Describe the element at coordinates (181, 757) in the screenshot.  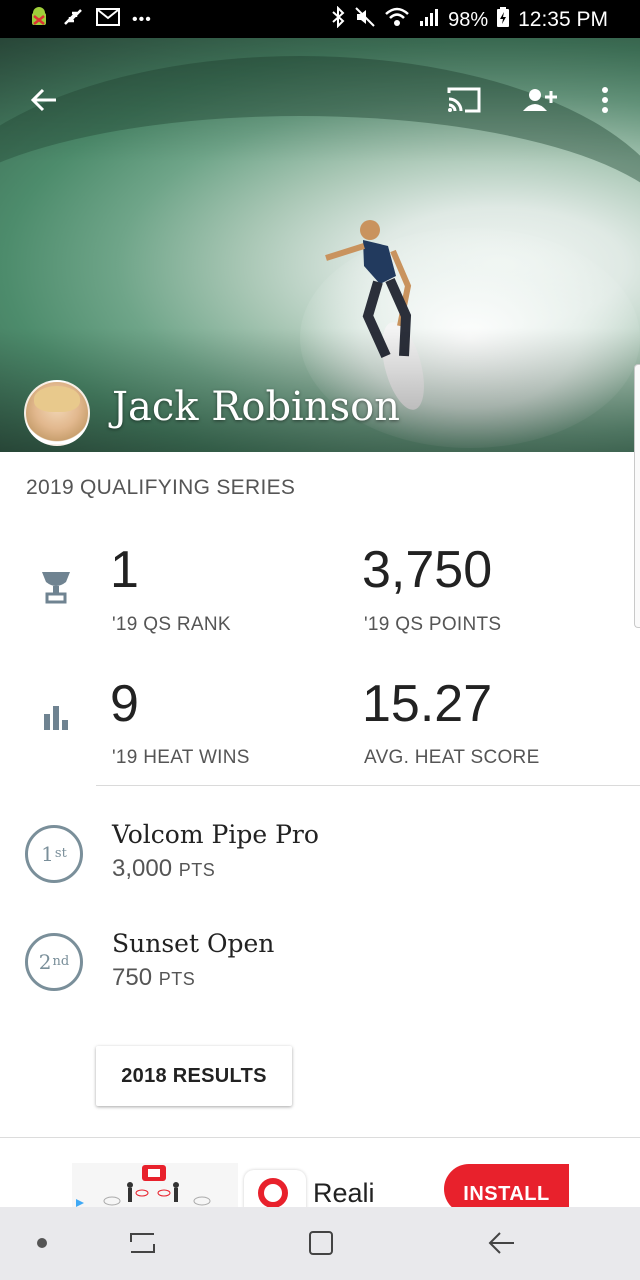
I see `heat-wins-label: '19 HEAT WINS` at that location.